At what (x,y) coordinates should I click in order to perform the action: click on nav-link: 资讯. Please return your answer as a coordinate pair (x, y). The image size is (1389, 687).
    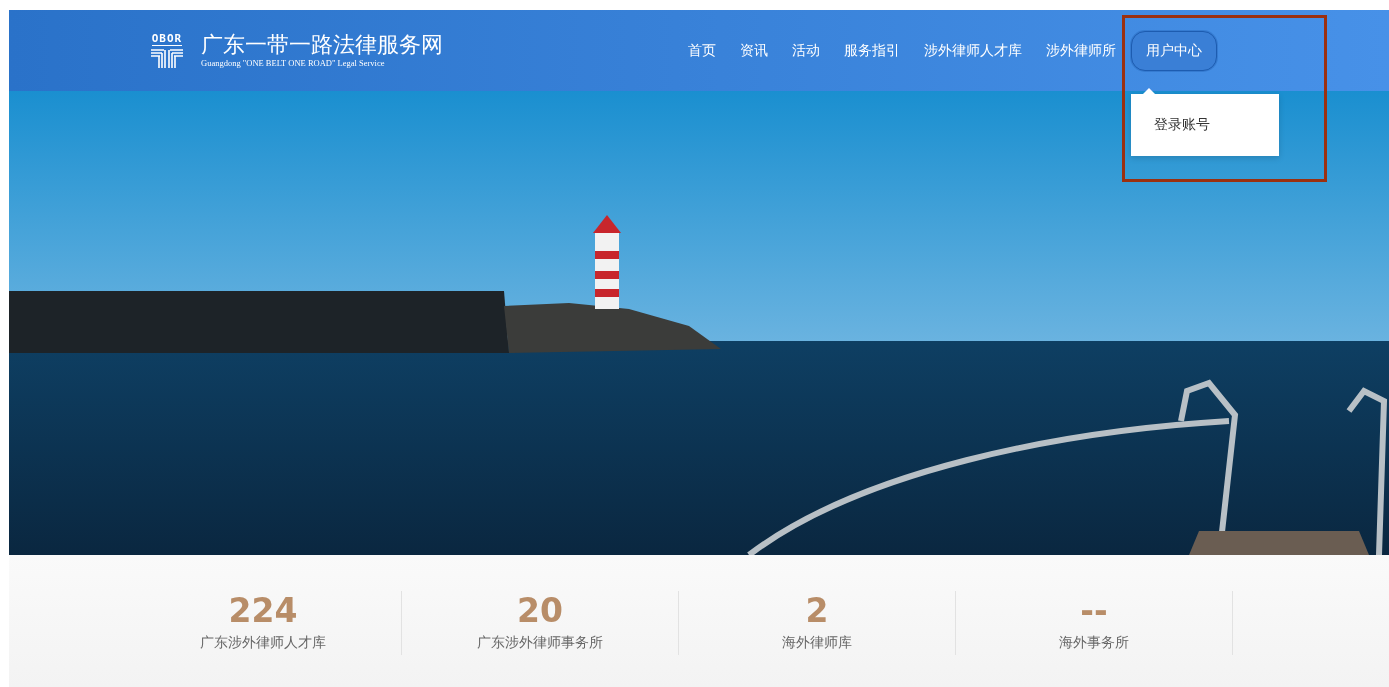
    Looking at the image, I should click on (754, 50).